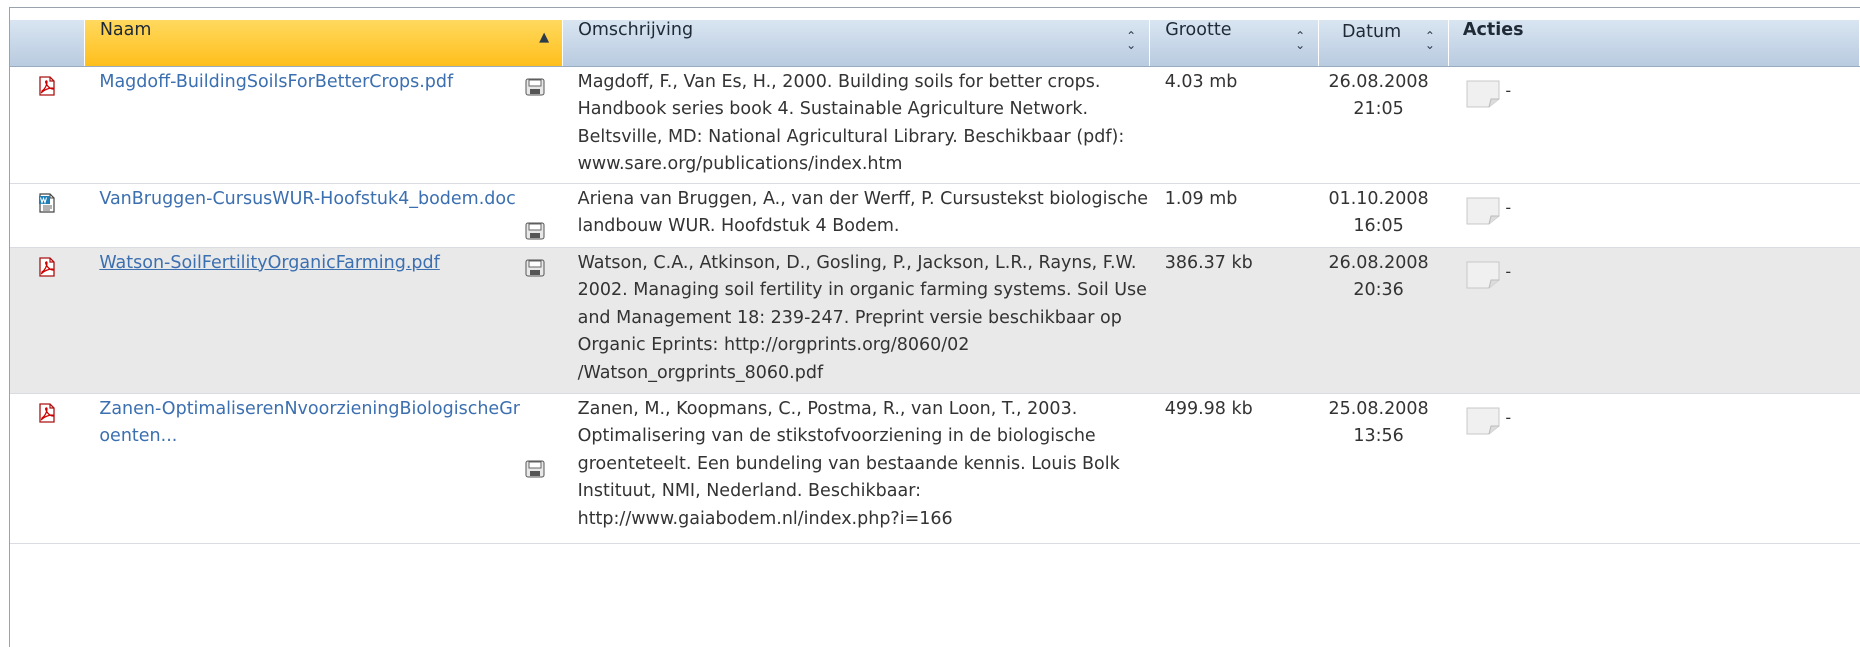  I want to click on file-date-cell: 25.08.2008 13:56, so click(1383, 468).